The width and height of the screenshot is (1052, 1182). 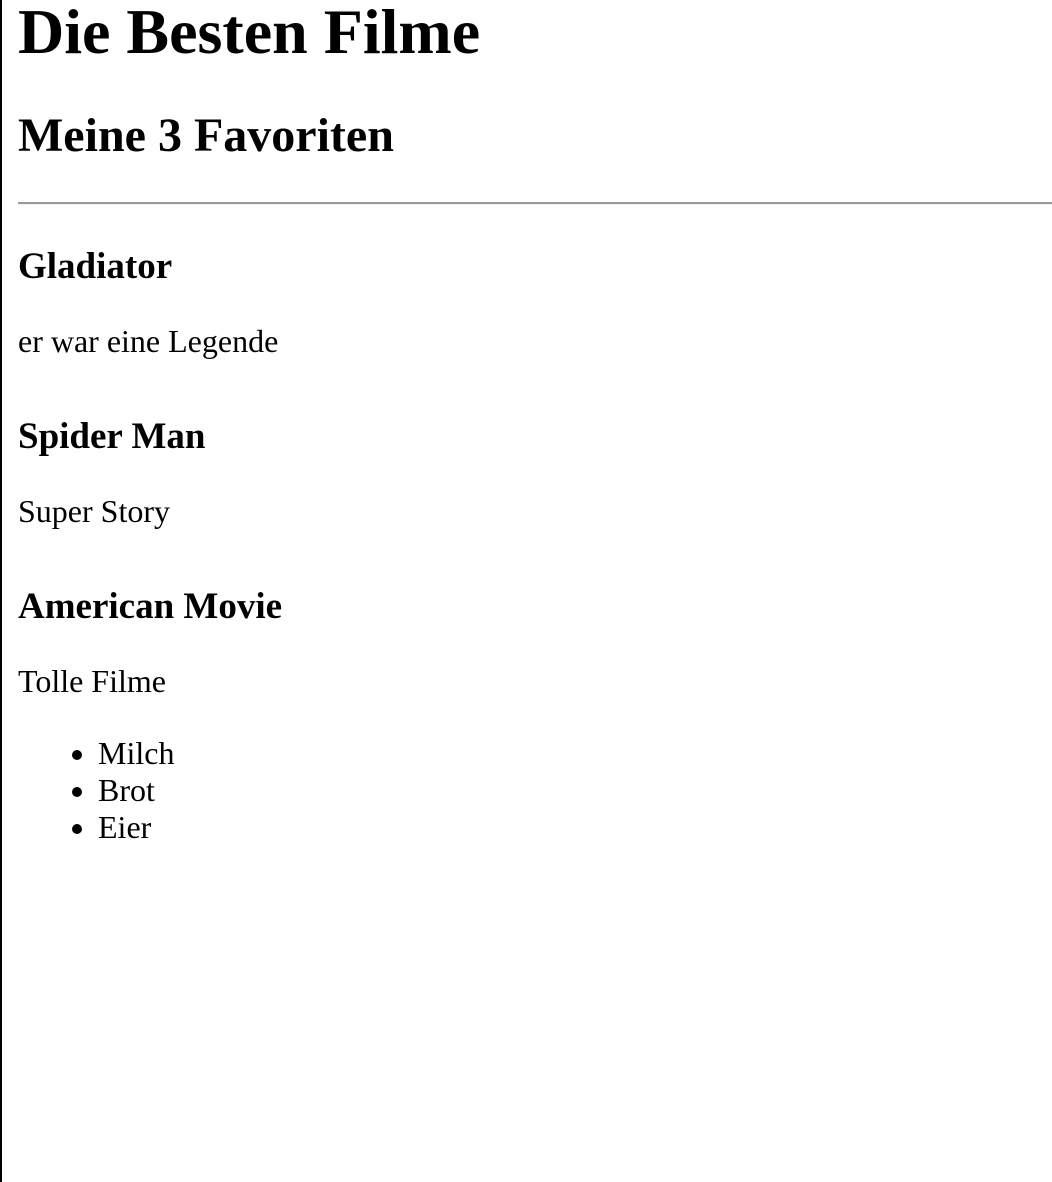 I want to click on bullet-list: Milch Brot Eier, so click(x=535, y=790).